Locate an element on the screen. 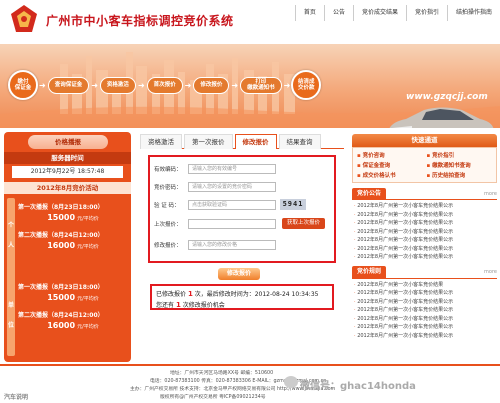 The width and height of the screenshot is (500, 403). quick-link: 历史结拍查询 is located at coordinates (460, 175).